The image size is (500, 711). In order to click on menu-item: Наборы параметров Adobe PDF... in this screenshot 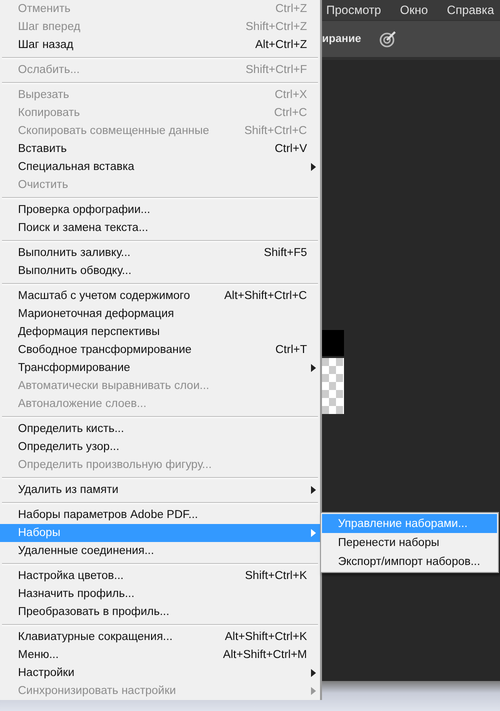, I will do `click(160, 515)`.